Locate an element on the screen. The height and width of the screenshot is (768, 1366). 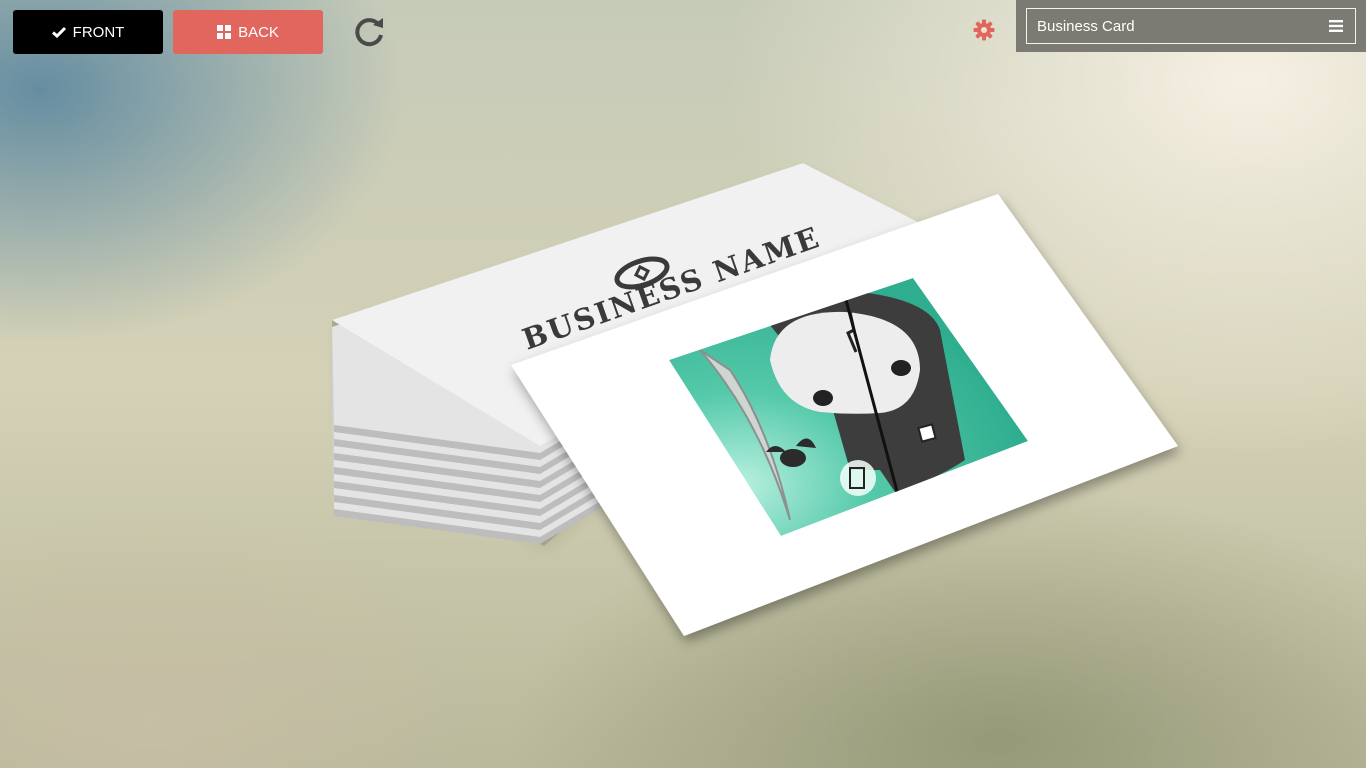
front-button-label: FRONT is located at coordinates (98, 32).